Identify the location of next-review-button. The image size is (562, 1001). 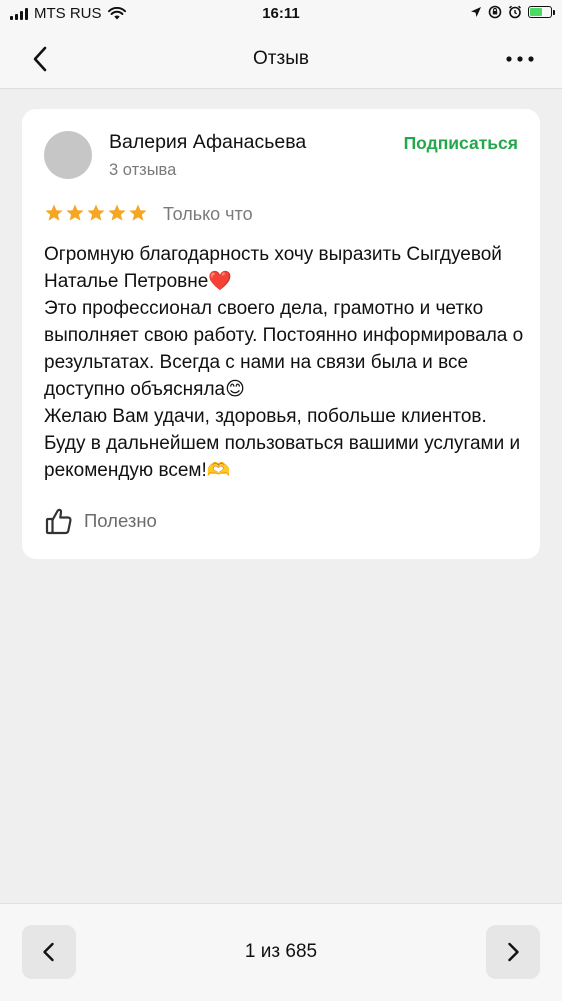
(513, 952).